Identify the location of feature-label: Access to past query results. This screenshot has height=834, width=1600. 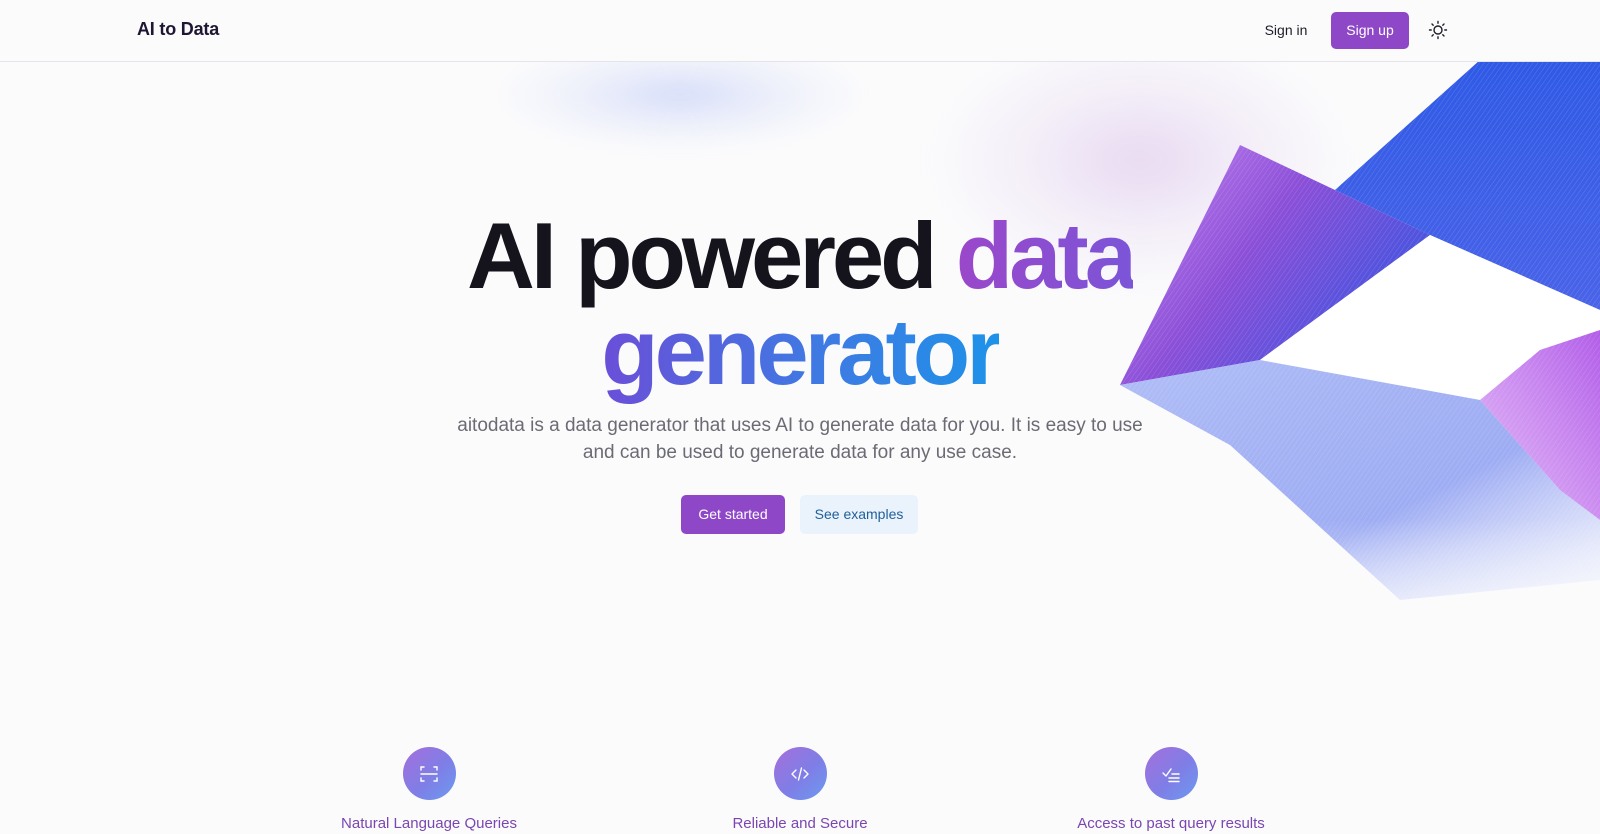
(1171, 823).